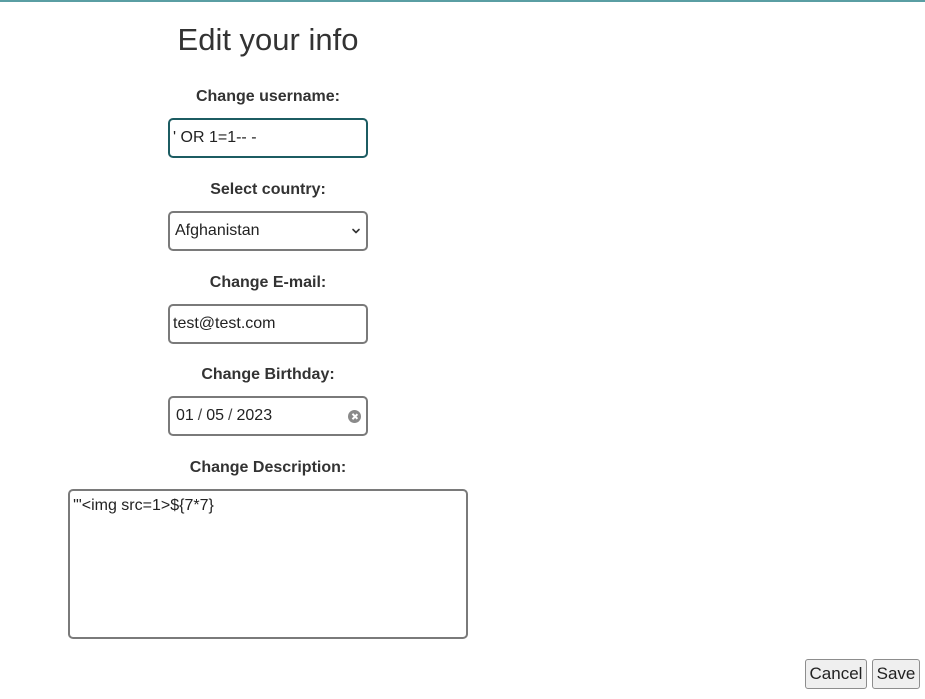  I want to click on date-month: 01, so click(185, 415).